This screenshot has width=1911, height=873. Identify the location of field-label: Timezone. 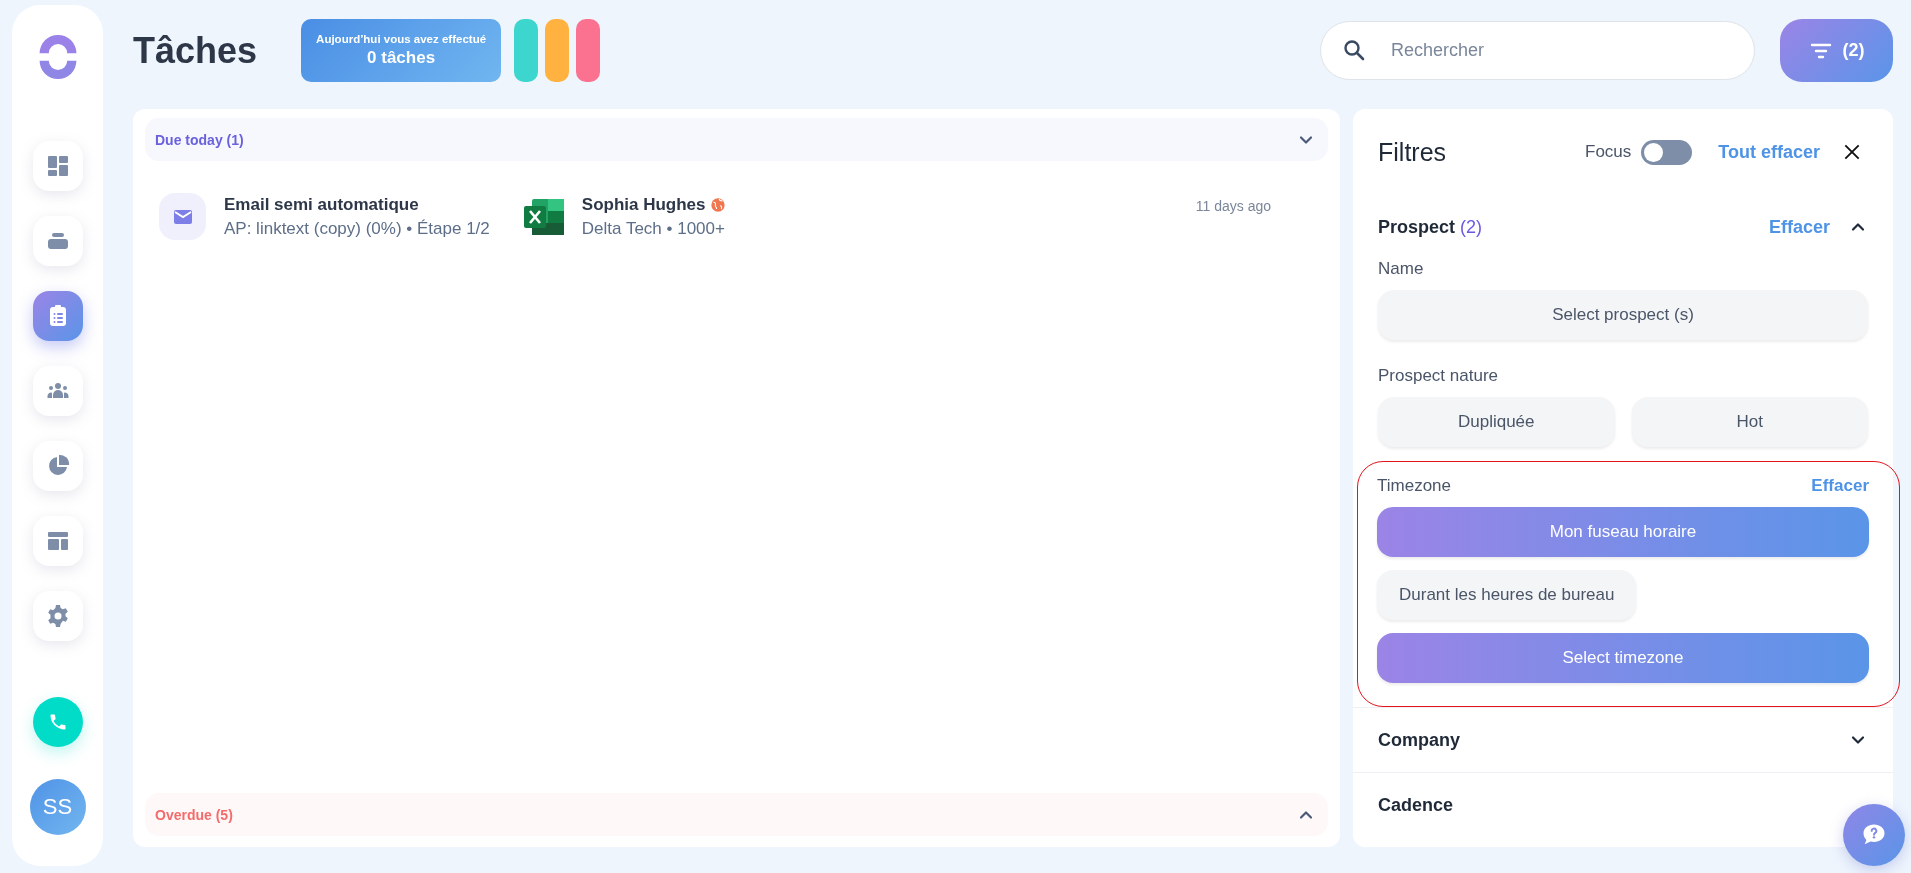
(1414, 486).